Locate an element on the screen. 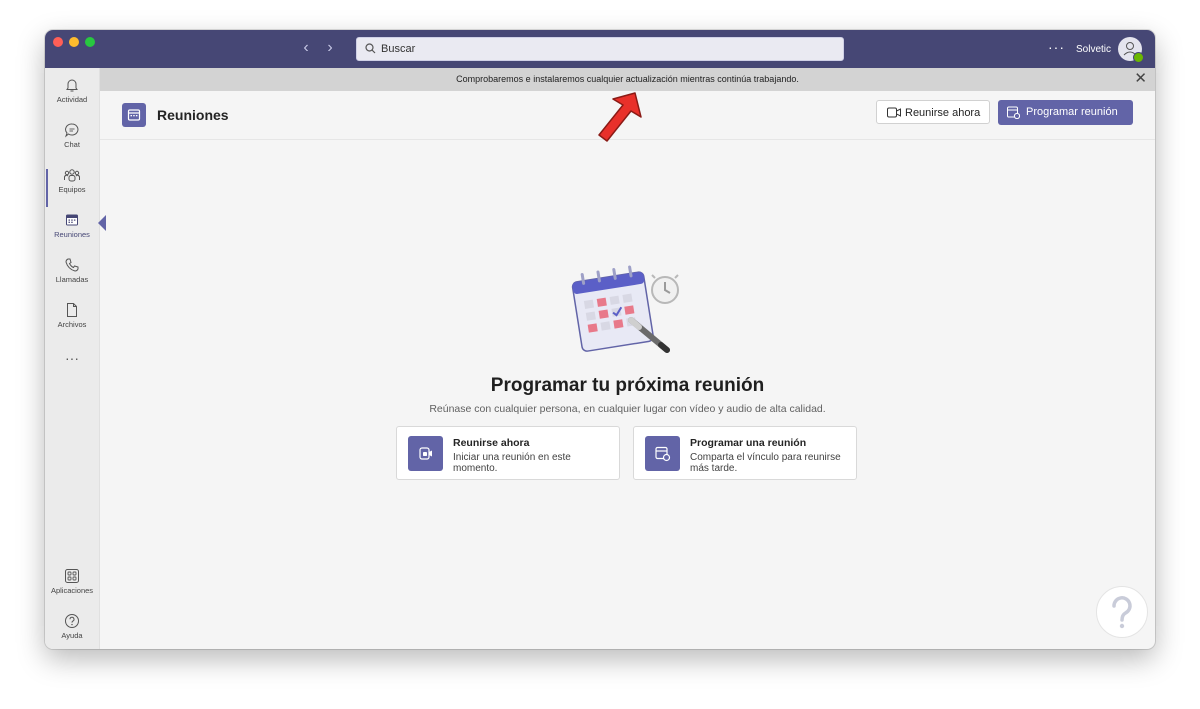 The image size is (1200, 709). rail-item-label: Aplicaciones is located at coordinates (72, 590).